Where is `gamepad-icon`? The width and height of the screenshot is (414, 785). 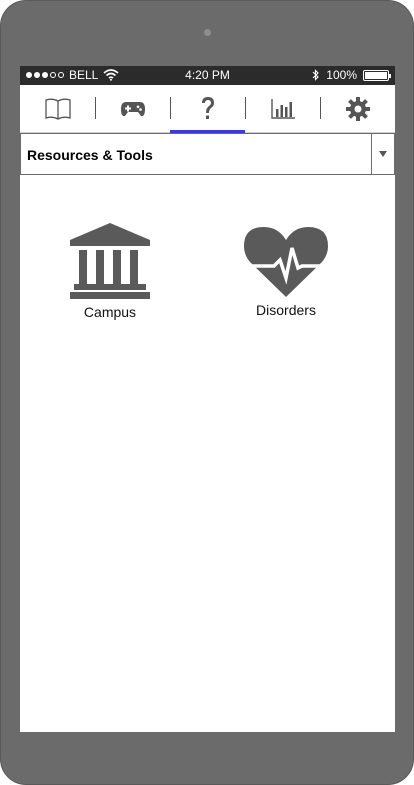
gamepad-icon is located at coordinates (132, 108).